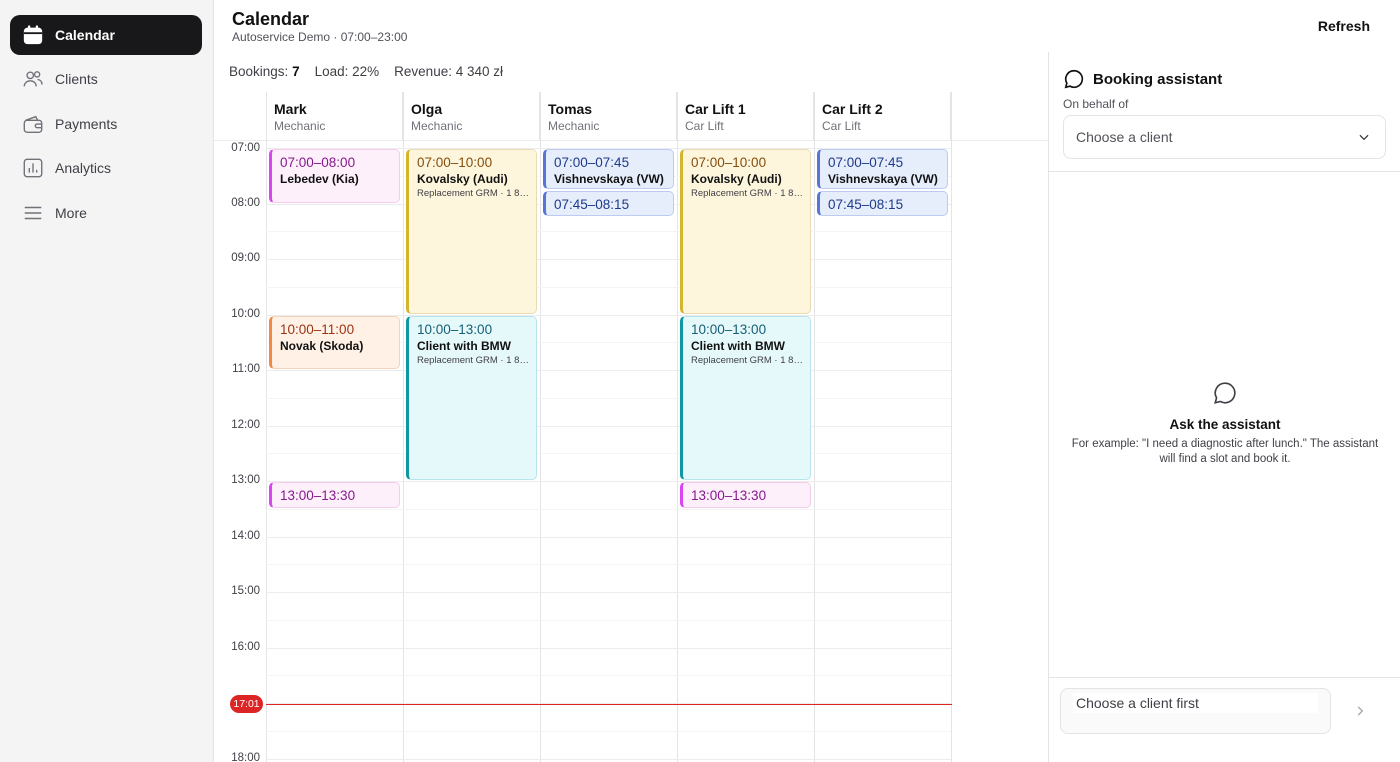 Image resolution: width=1400 pixels, height=762 pixels. Describe the element at coordinates (106, 213) in the screenshot. I see `sidebar-item-more: More` at that location.